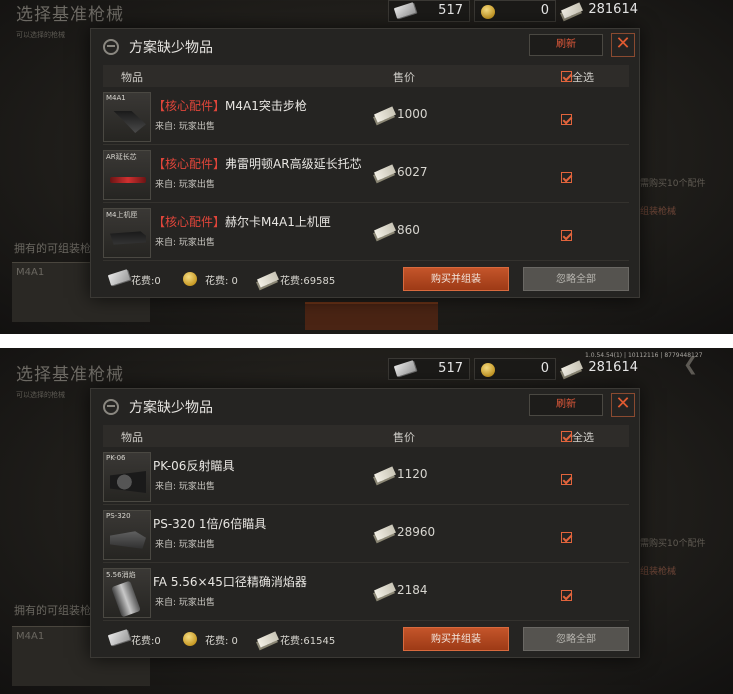  I want to click on item-thumbnail: PS-320, so click(127, 535).